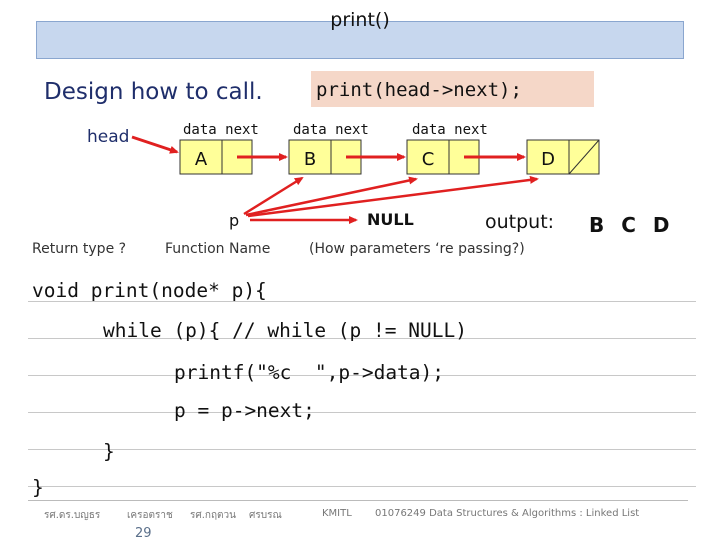 Image resolution: width=720 pixels, height=541 pixels. What do you see at coordinates (79, 249) in the screenshot?
I see `return-type-annotation: Return type ?` at bounding box center [79, 249].